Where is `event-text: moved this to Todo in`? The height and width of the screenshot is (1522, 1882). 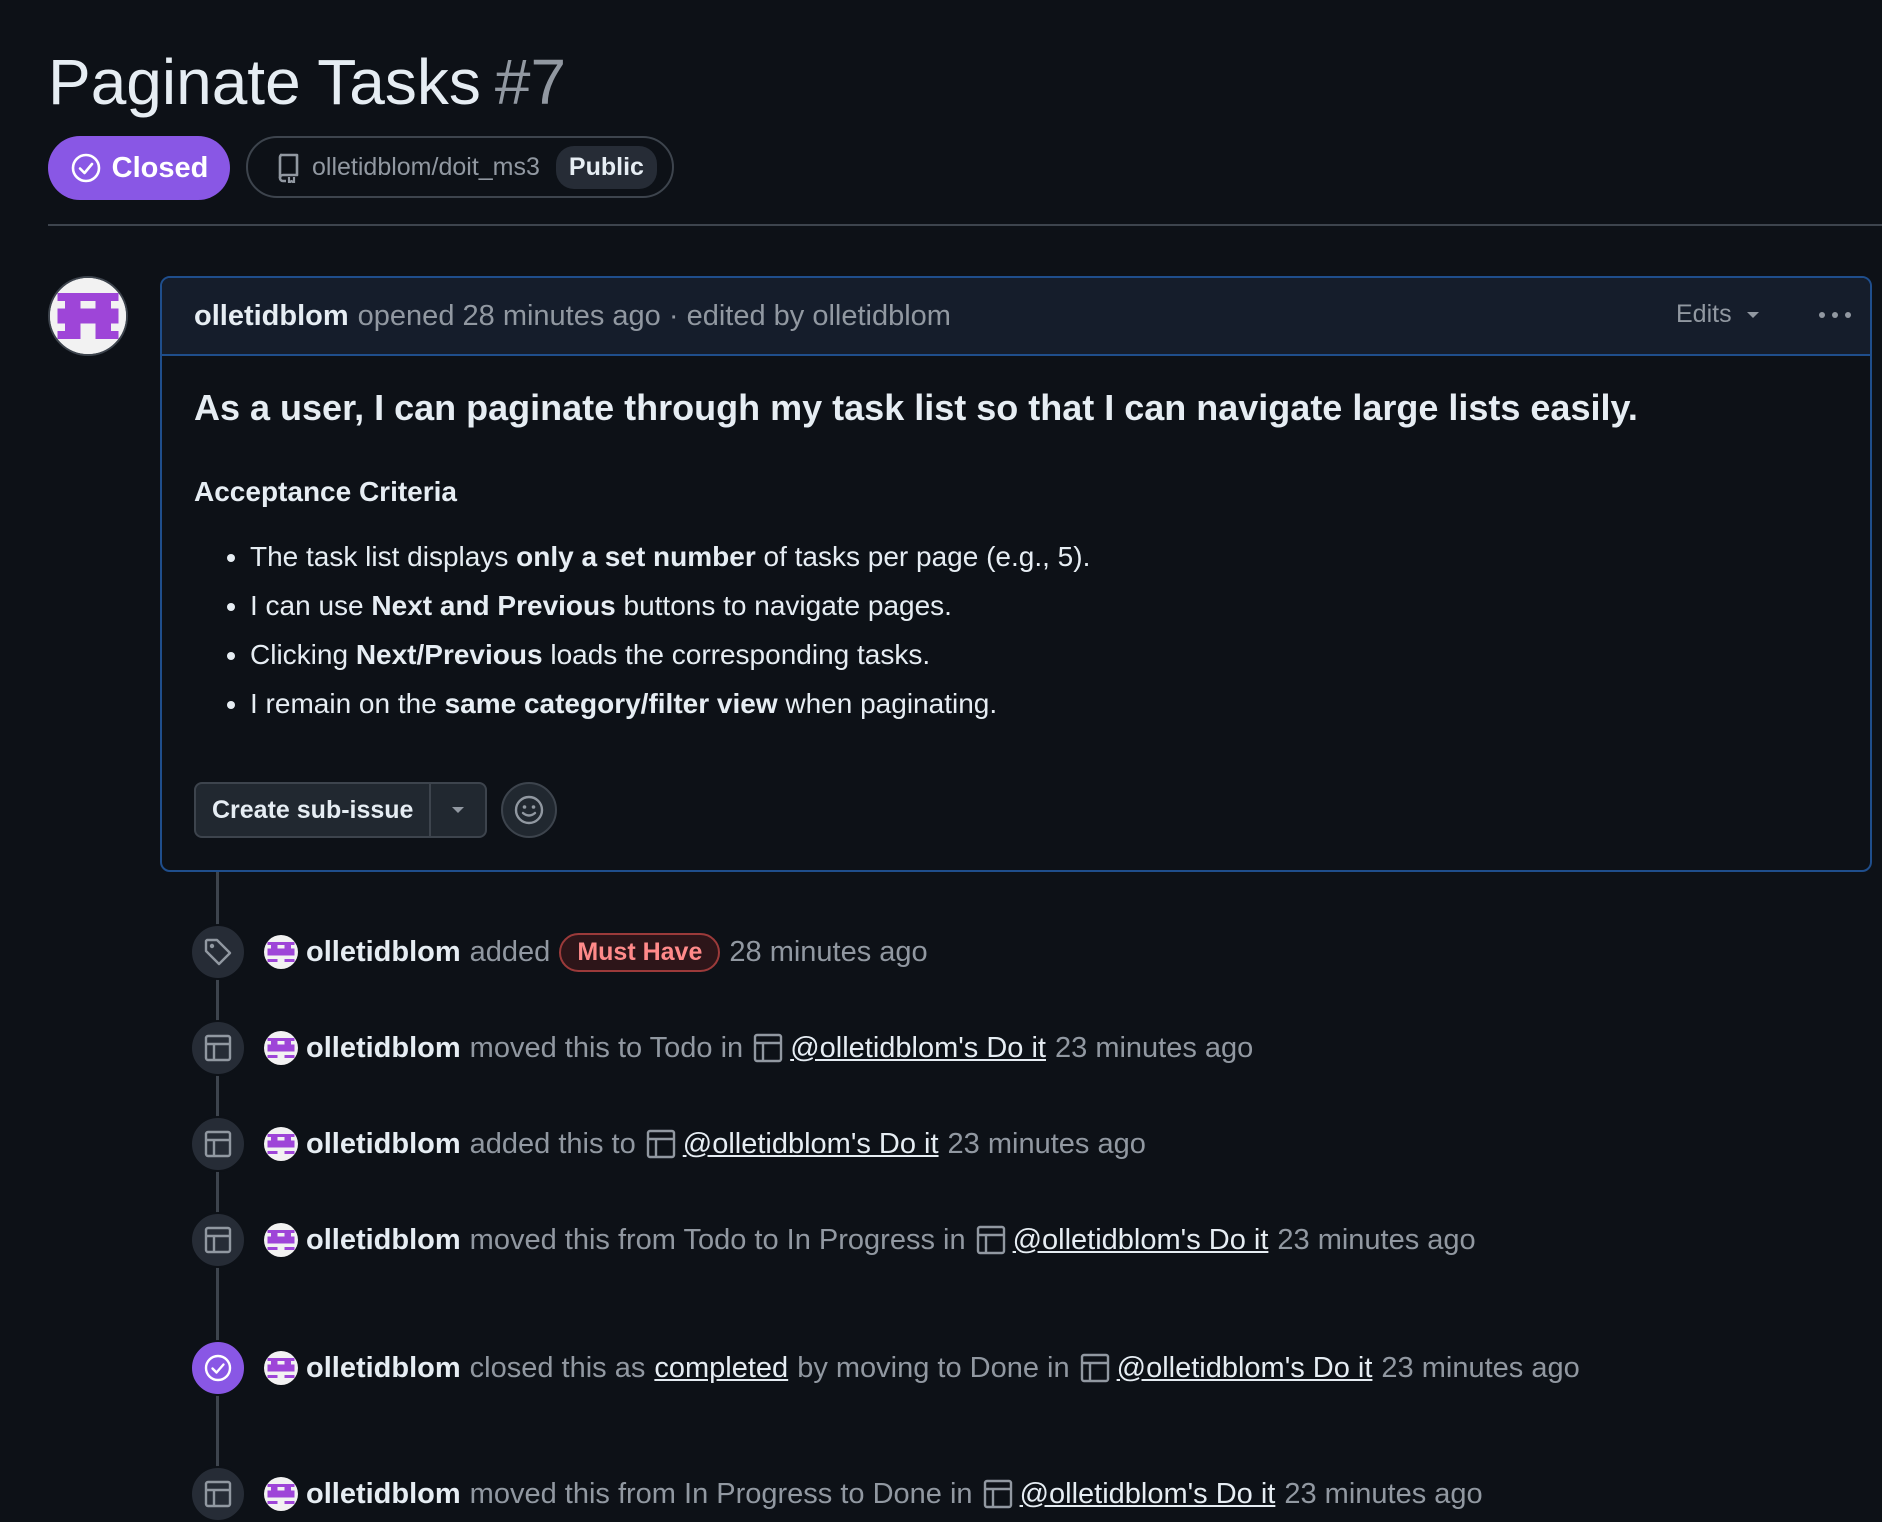 event-text: moved this to Todo in is located at coordinates (606, 1047).